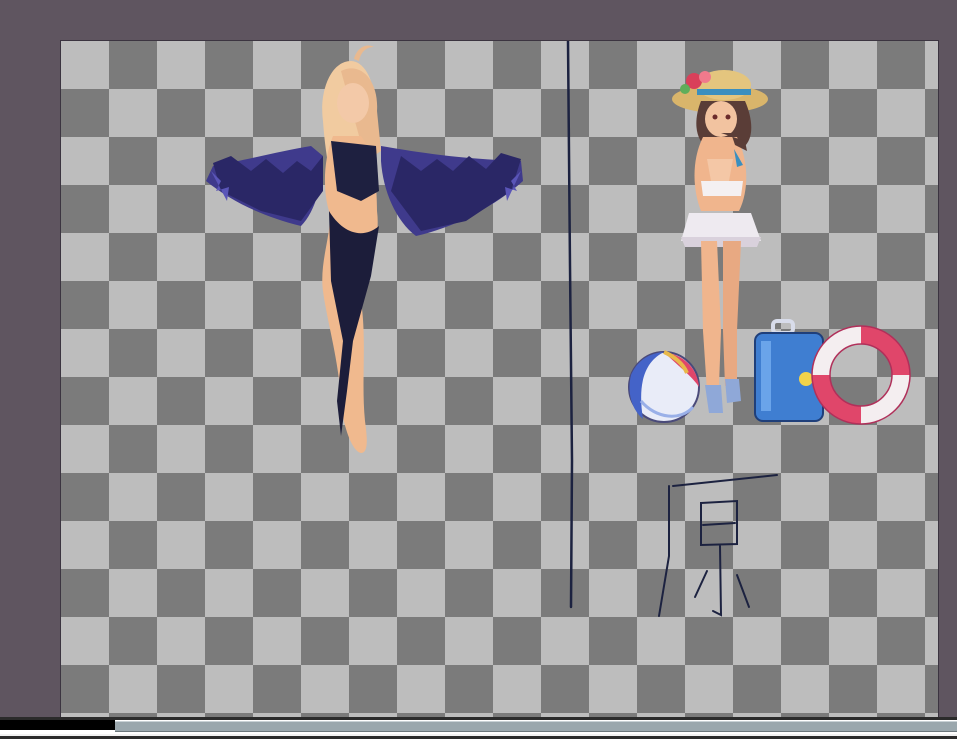 This screenshot has width=957, height=739. I want to click on scrollbar-bottom-edge, so click(478, 735).